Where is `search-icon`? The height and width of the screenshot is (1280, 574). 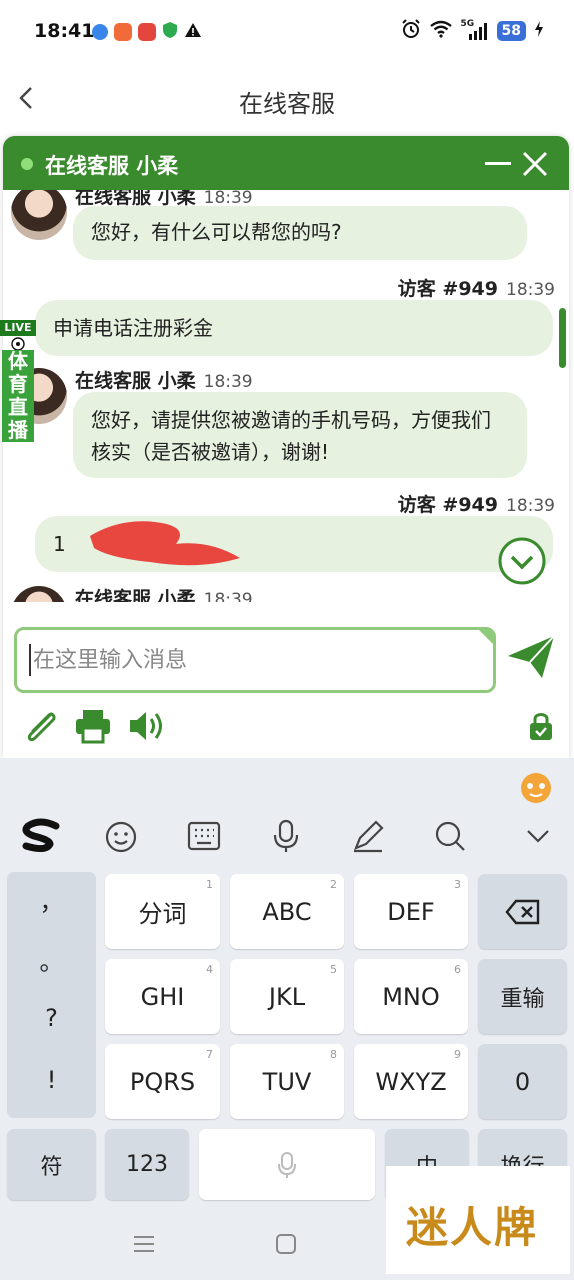
search-icon is located at coordinates (450, 836).